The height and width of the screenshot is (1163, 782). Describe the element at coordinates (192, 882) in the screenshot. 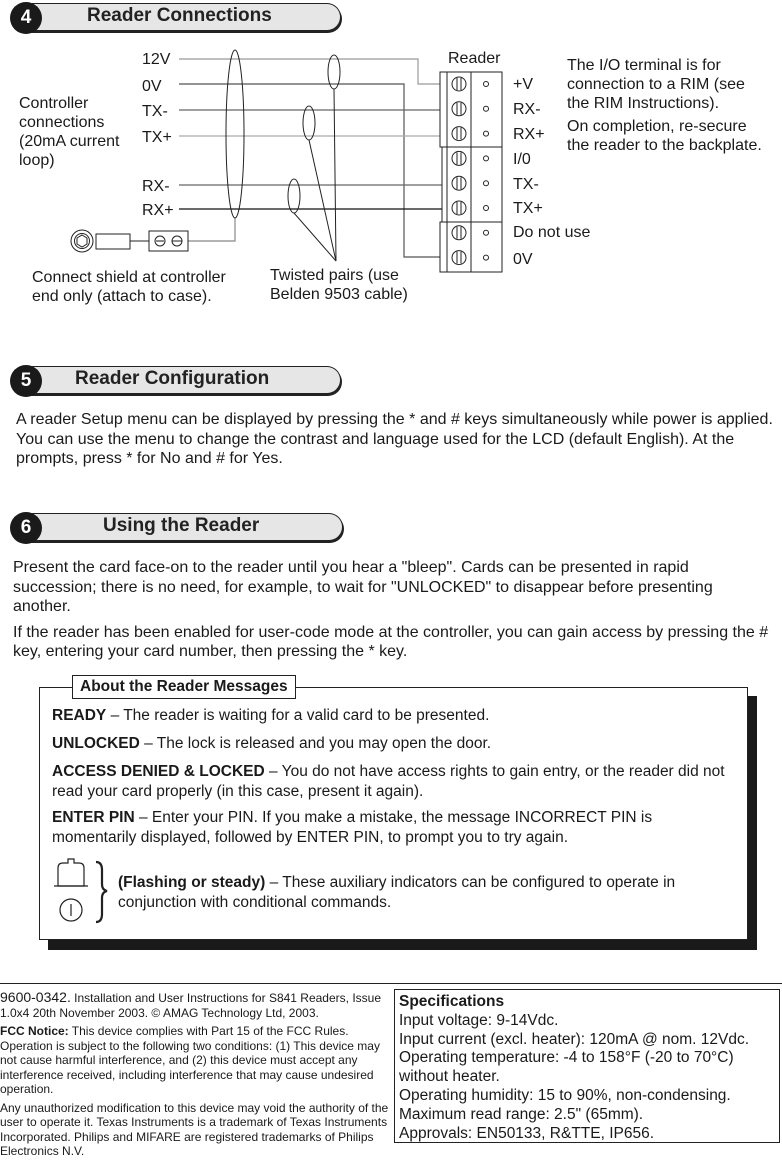

I see `message-term: (Flashing or steady)` at that location.